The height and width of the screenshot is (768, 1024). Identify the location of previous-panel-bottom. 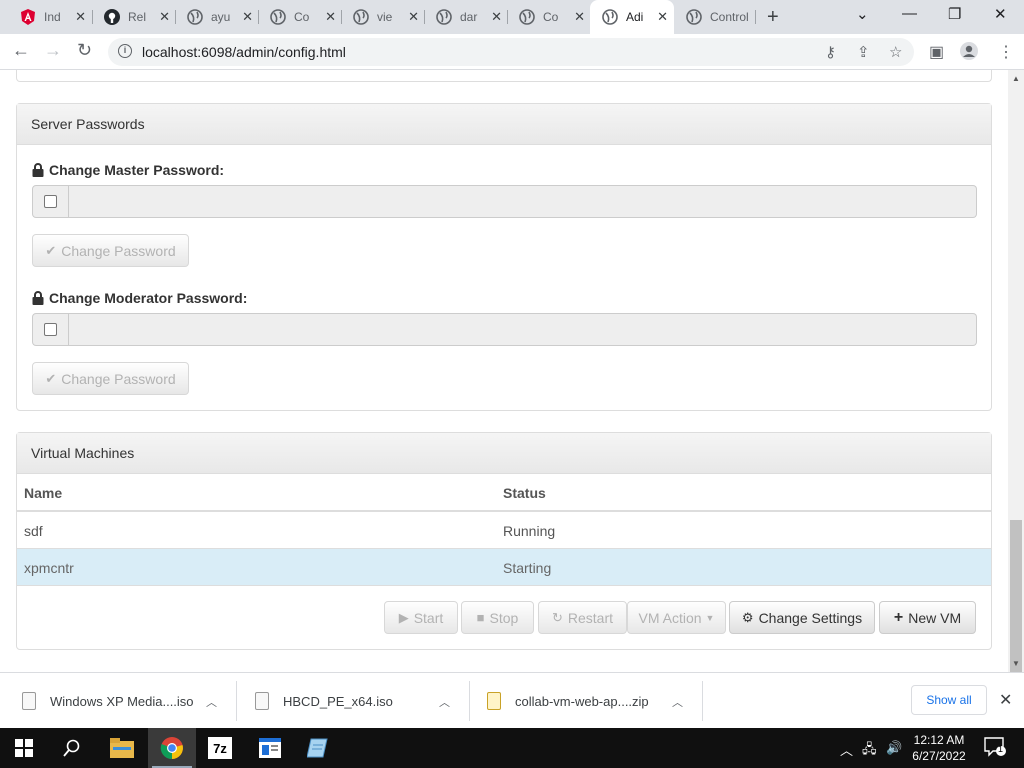
(504, 76).